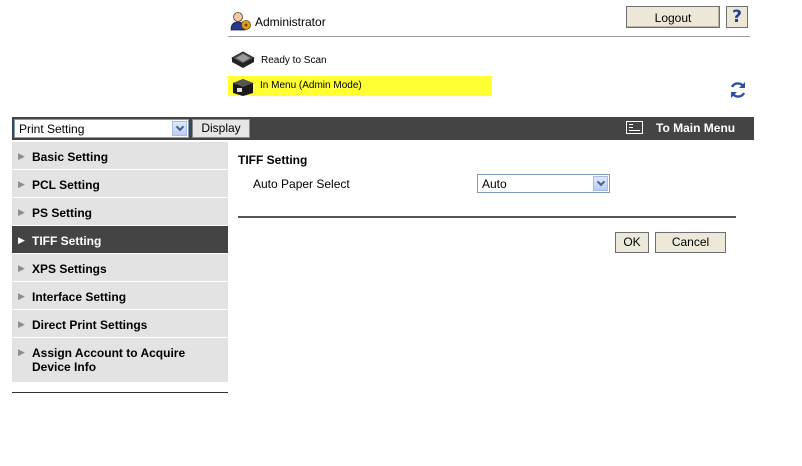 Image resolution: width=802 pixels, height=466 pixels. I want to click on sidebar-item-label: Basic Setting, so click(70, 157).